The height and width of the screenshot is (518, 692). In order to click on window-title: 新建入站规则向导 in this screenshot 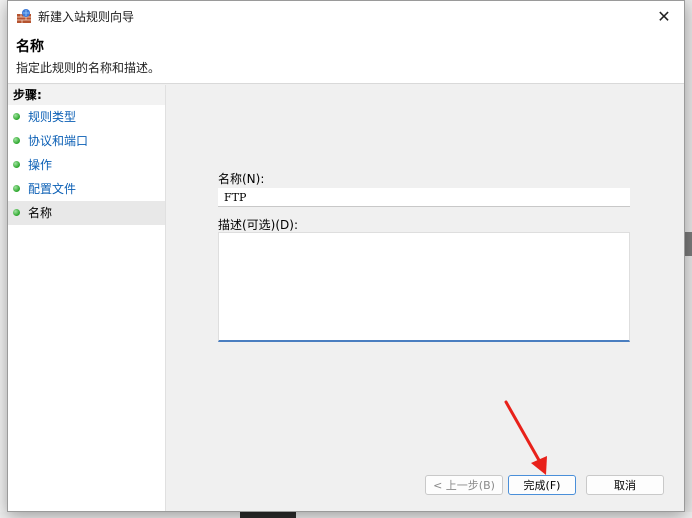, I will do `click(86, 16)`.